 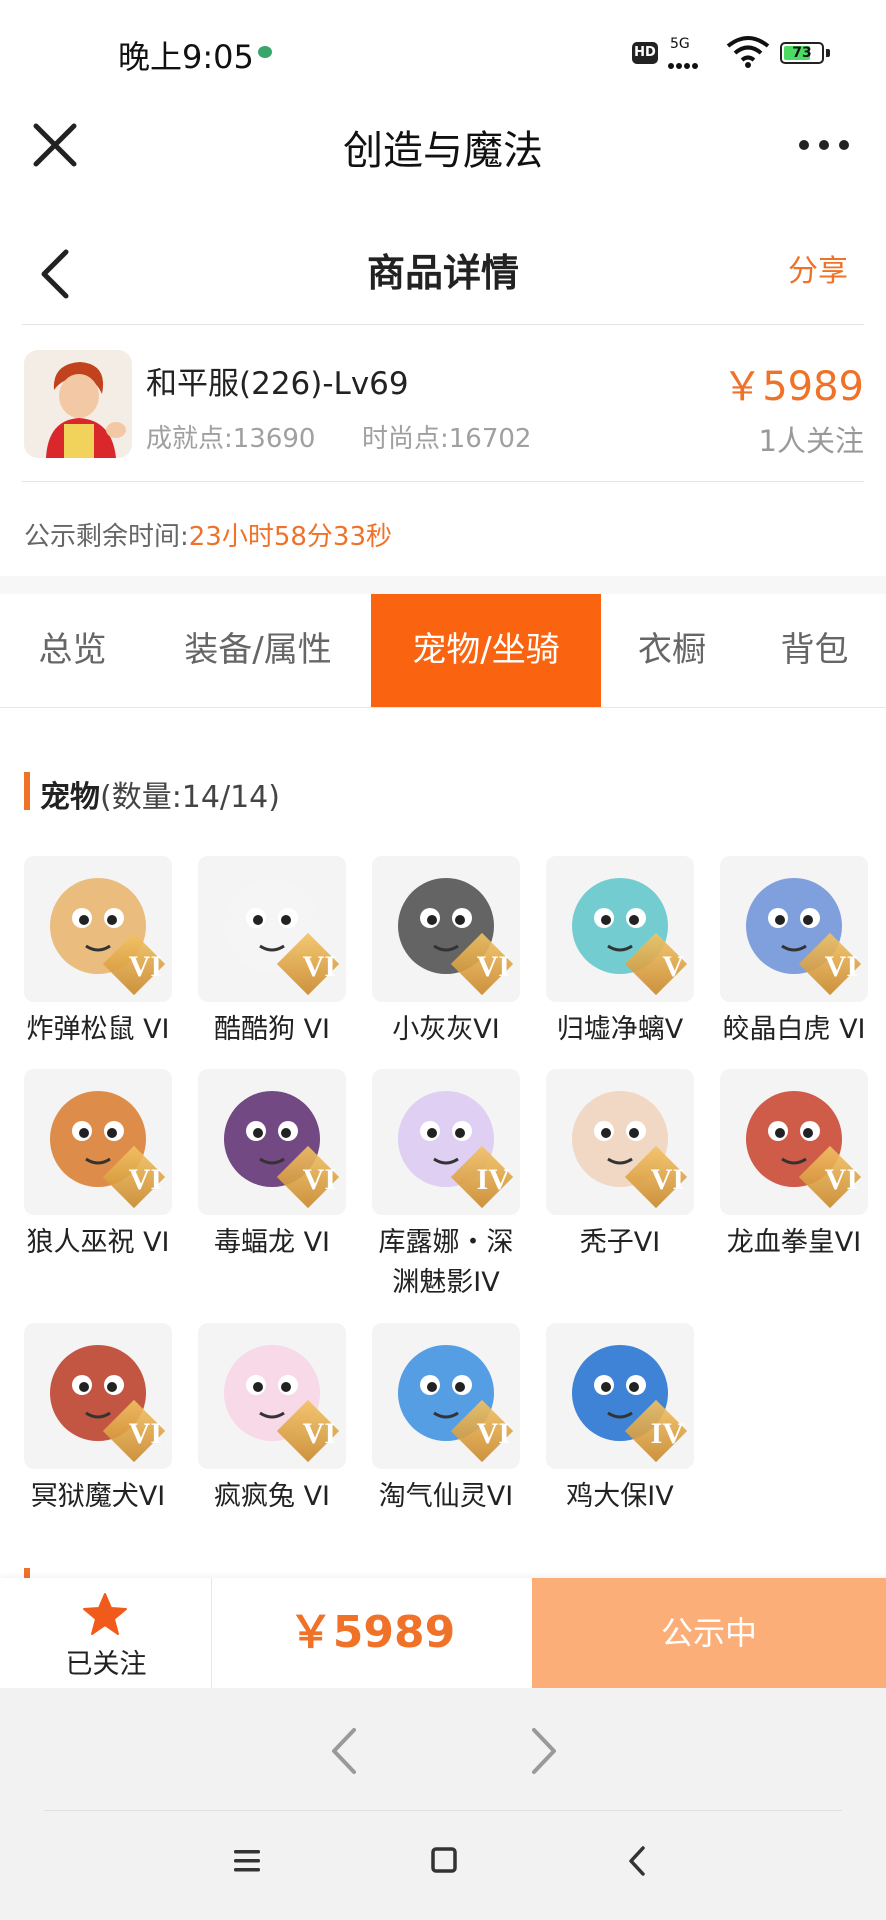 I want to click on status-time: 晚上9:05, so click(x=186, y=57).